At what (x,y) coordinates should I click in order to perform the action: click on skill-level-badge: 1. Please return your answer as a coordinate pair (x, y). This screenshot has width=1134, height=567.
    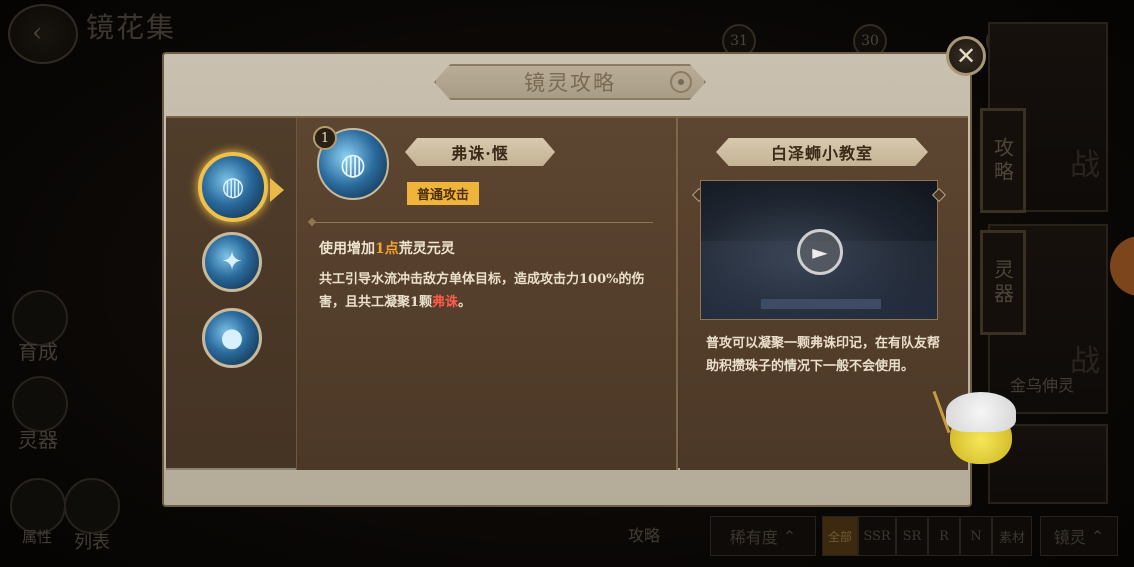
    Looking at the image, I should click on (325, 138).